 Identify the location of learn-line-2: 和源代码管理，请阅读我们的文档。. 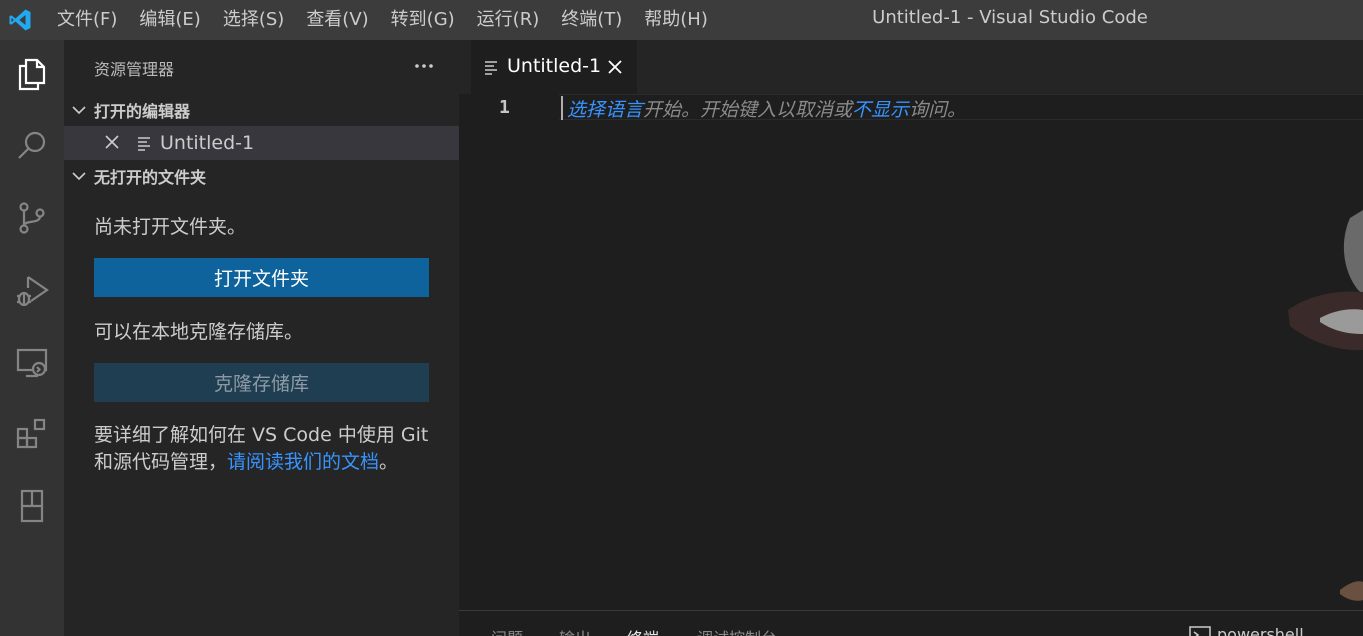
(266, 462).